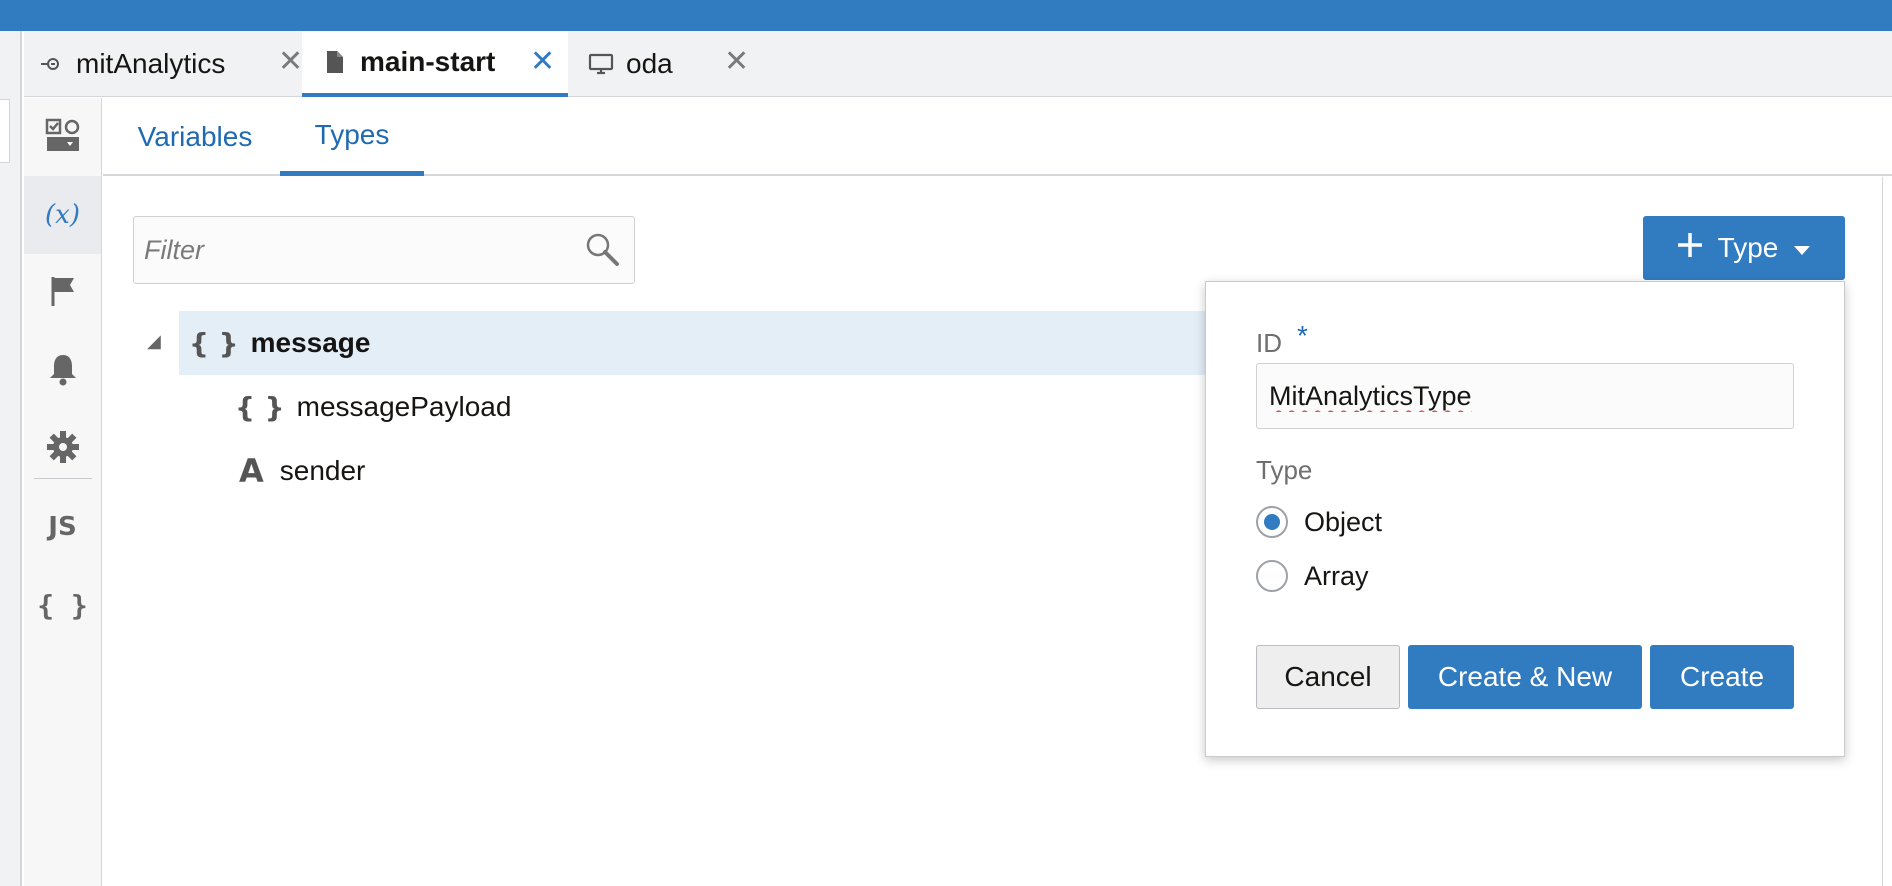 The height and width of the screenshot is (886, 1892). Describe the element at coordinates (997, 137) in the screenshot. I see `variables-types-tabs: Variables Types` at that location.